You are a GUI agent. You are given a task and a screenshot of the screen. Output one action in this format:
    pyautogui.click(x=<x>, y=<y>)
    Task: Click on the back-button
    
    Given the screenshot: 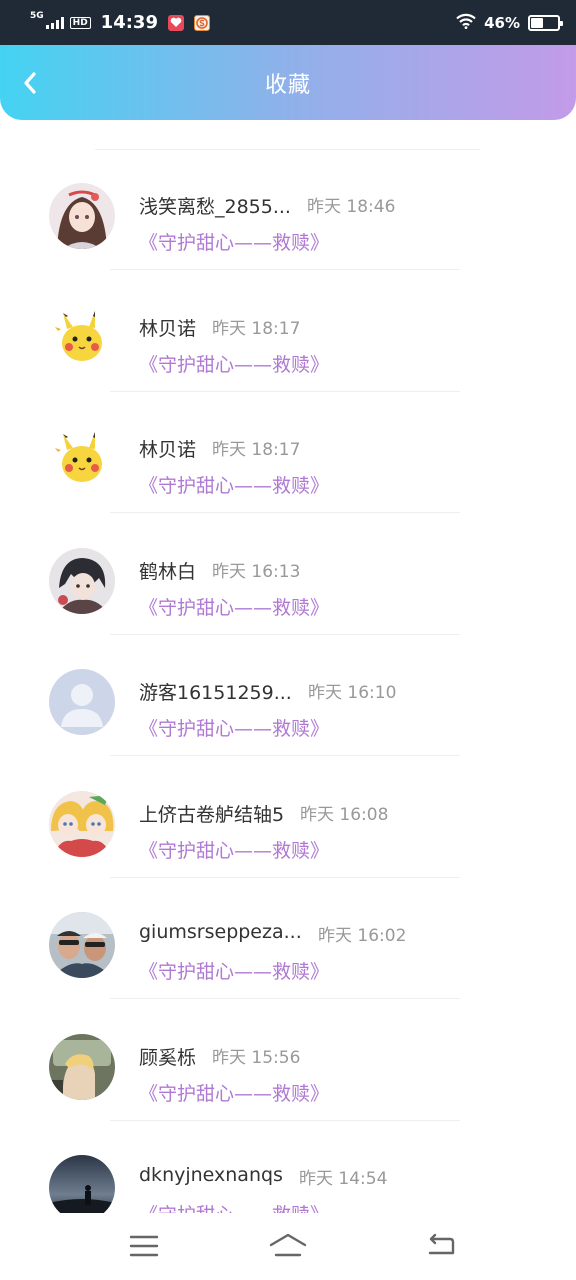 What is the action you would take?
    pyautogui.click(x=30, y=83)
    